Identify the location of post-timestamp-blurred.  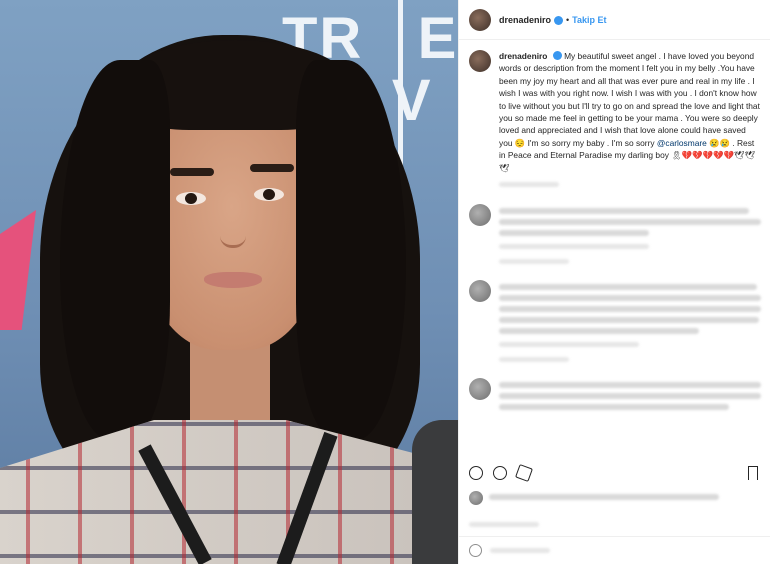
(504, 523).